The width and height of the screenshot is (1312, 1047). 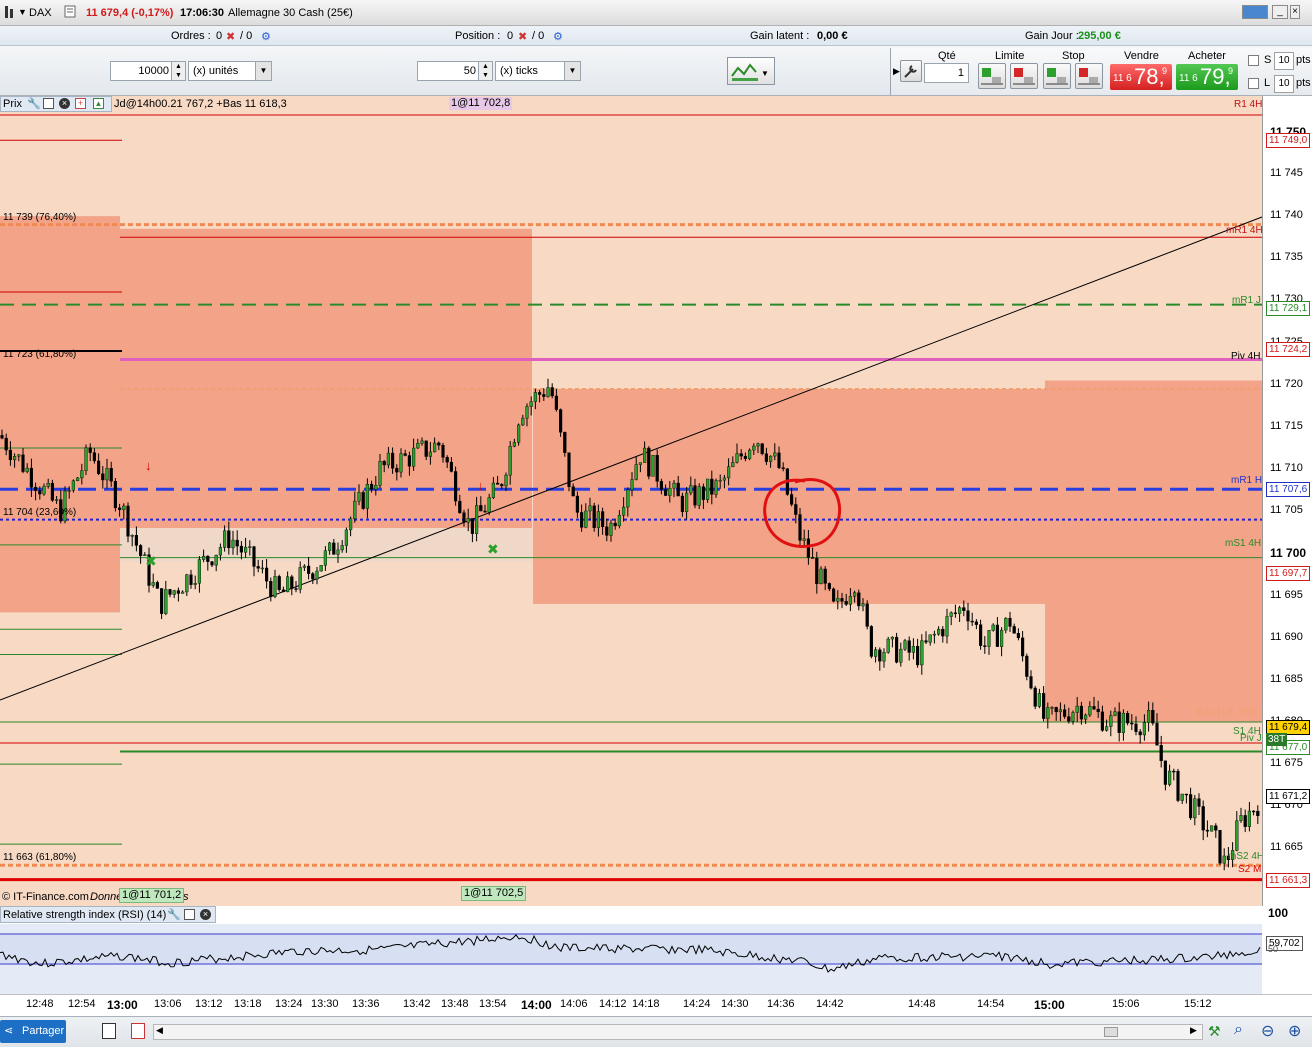 What do you see at coordinates (1111, 1032) in the screenshot?
I see `scroll-thumb` at bounding box center [1111, 1032].